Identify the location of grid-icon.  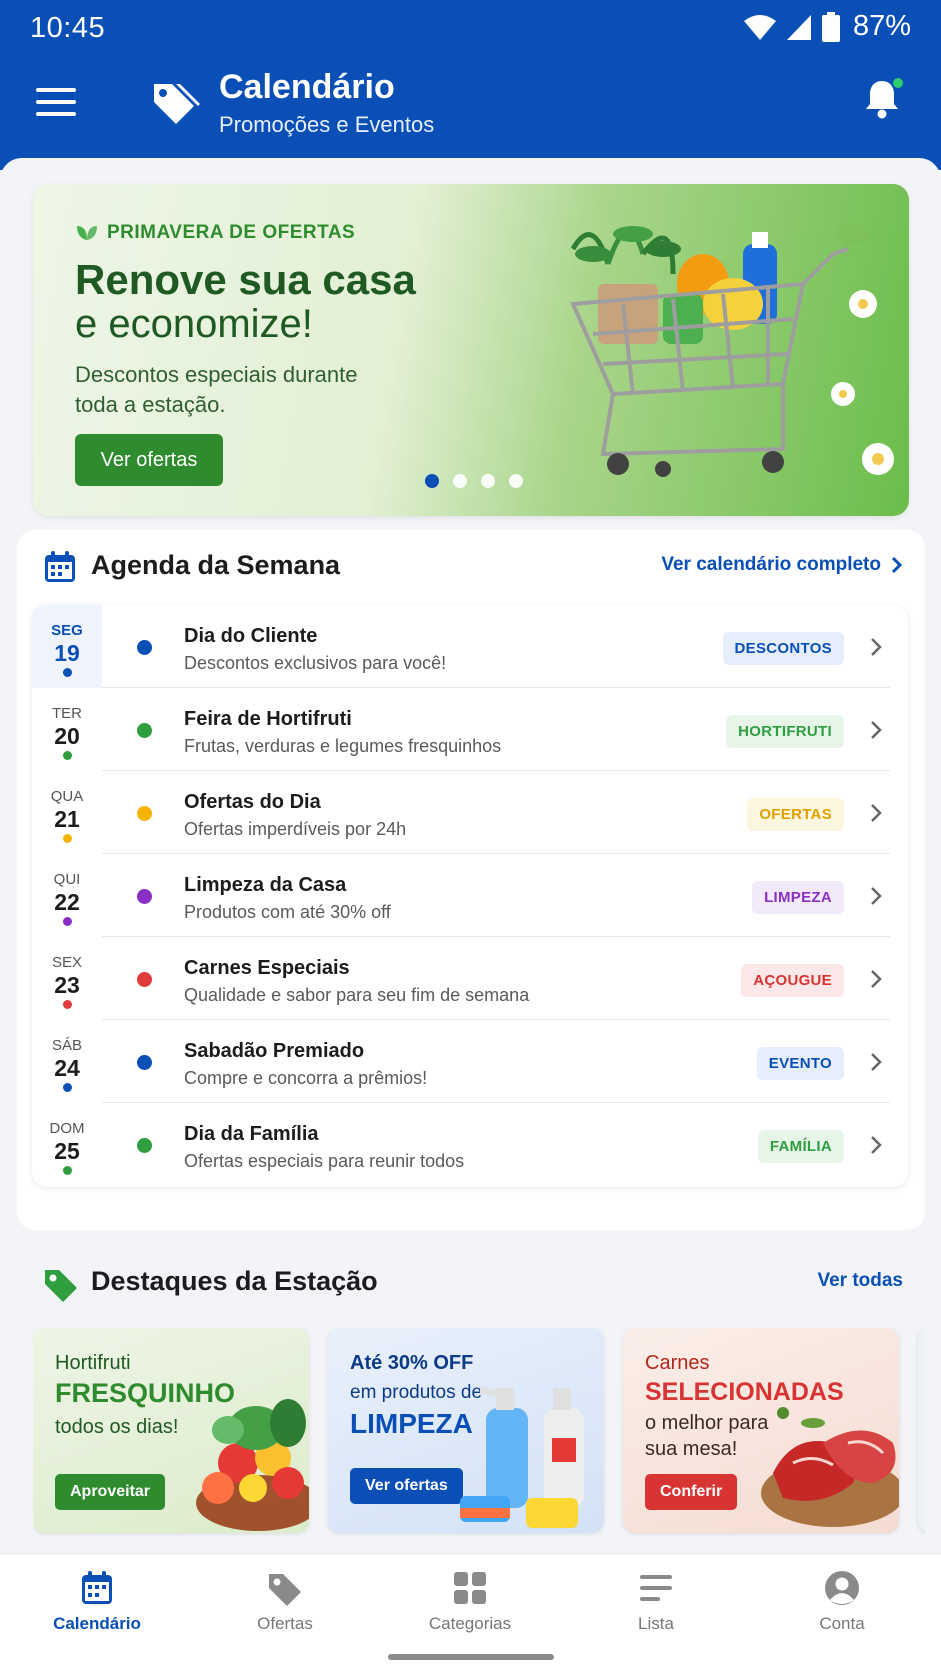
(470, 1588).